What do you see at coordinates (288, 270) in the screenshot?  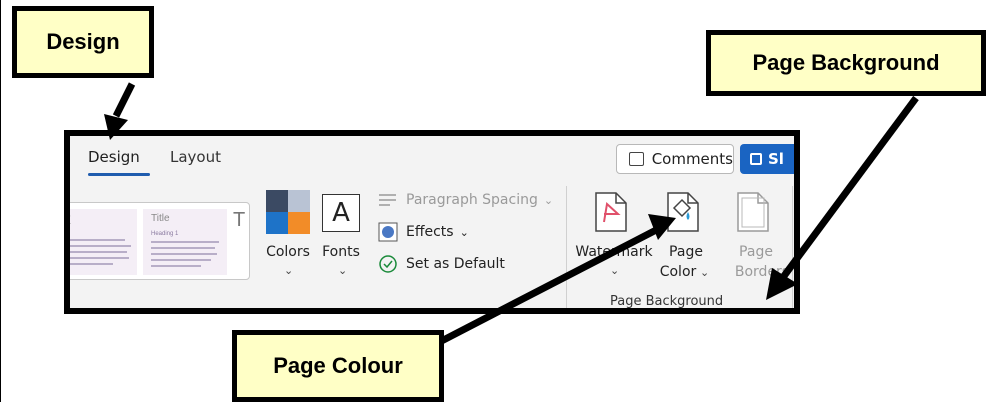 I see `colors-chevron-down-icon: ⌄` at bounding box center [288, 270].